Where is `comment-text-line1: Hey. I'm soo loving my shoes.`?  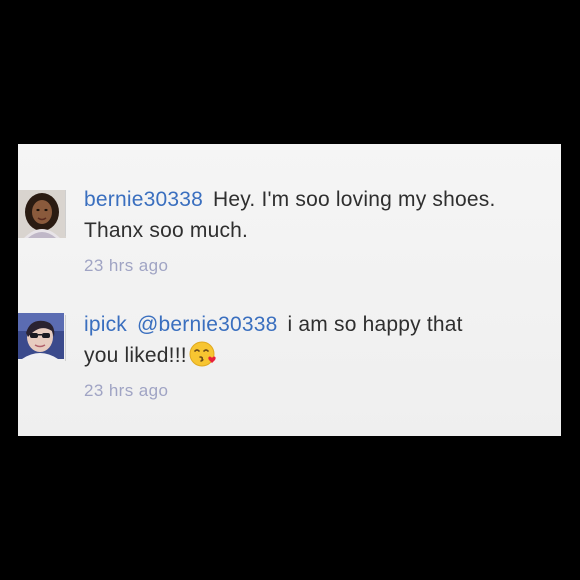 comment-text-line1: Hey. I'm soo loving my shoes. is located at coordinates (354, 199).